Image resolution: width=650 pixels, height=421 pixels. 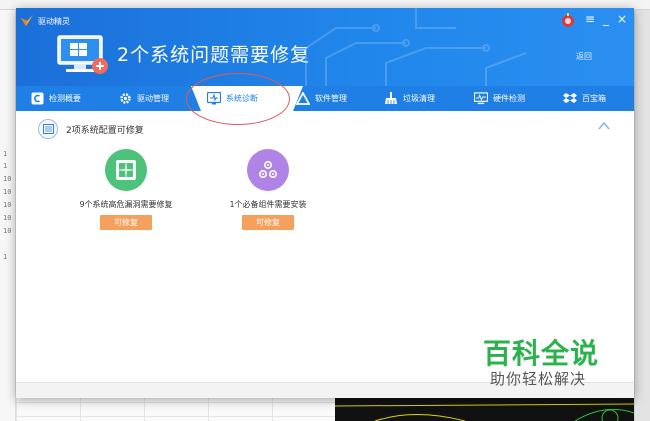 I want to click on watermark-title: 百科全说, so click(x=541, y=353).